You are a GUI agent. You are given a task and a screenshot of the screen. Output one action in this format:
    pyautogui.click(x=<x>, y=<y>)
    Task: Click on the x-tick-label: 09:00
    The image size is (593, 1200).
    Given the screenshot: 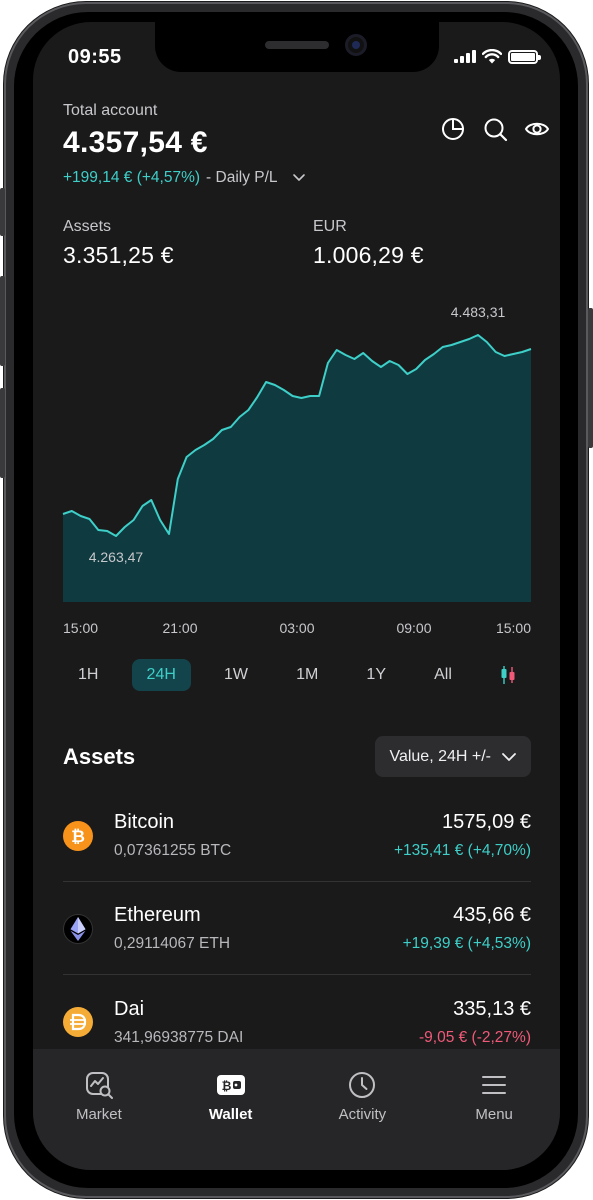 What is the action you would take?
    pyautogui.click(x=413, y=628)
    